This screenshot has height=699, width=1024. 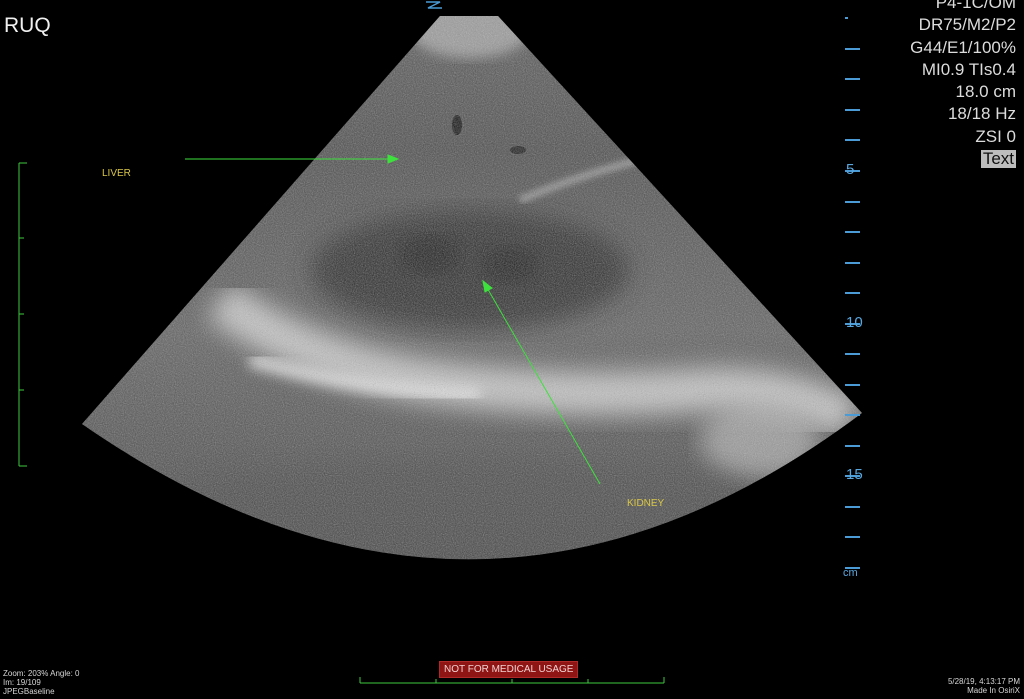 What do you see at coordinates (29, 691) in the screenshot?
I see `compression-info: JPEGBaseline` at bounding box center [29, 691].